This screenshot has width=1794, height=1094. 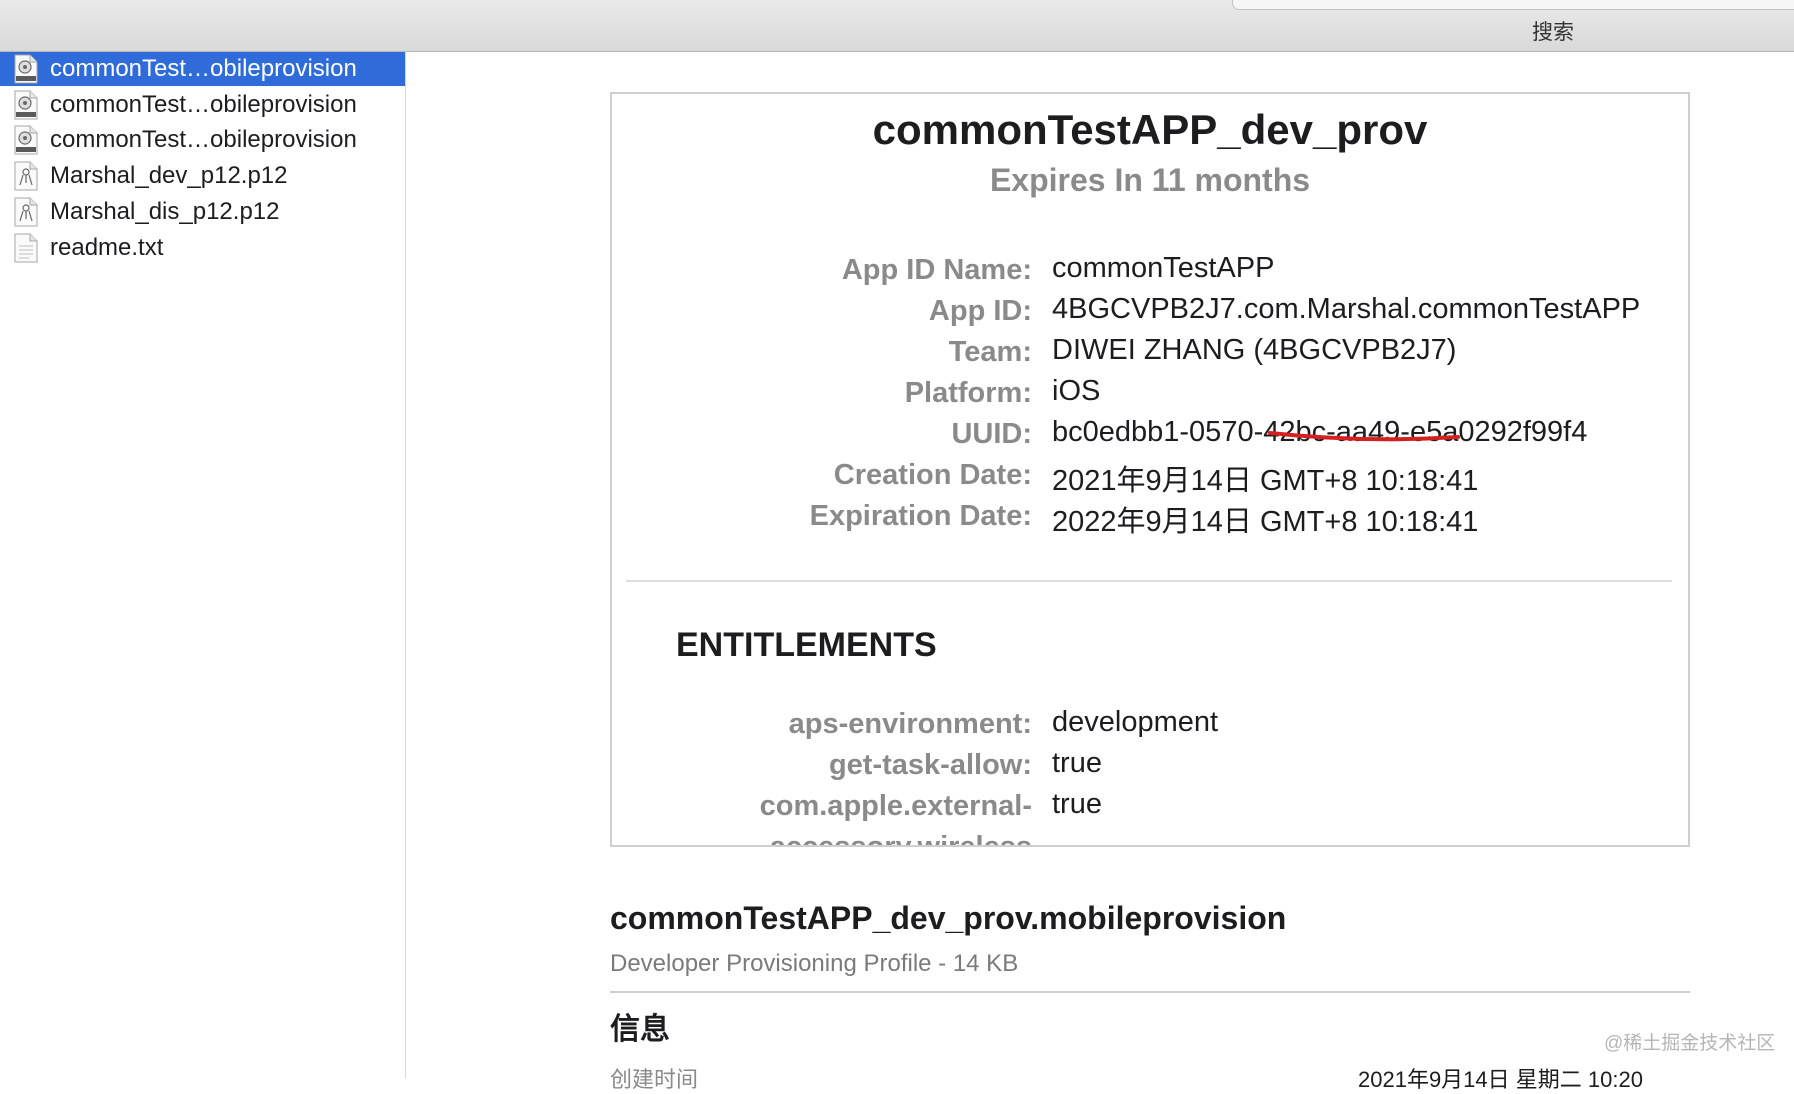 What do you see at coordinates (910, 724) in the screenshot?
I see `entitlement-label: aps-environment:` at bounding box center [910, 724].